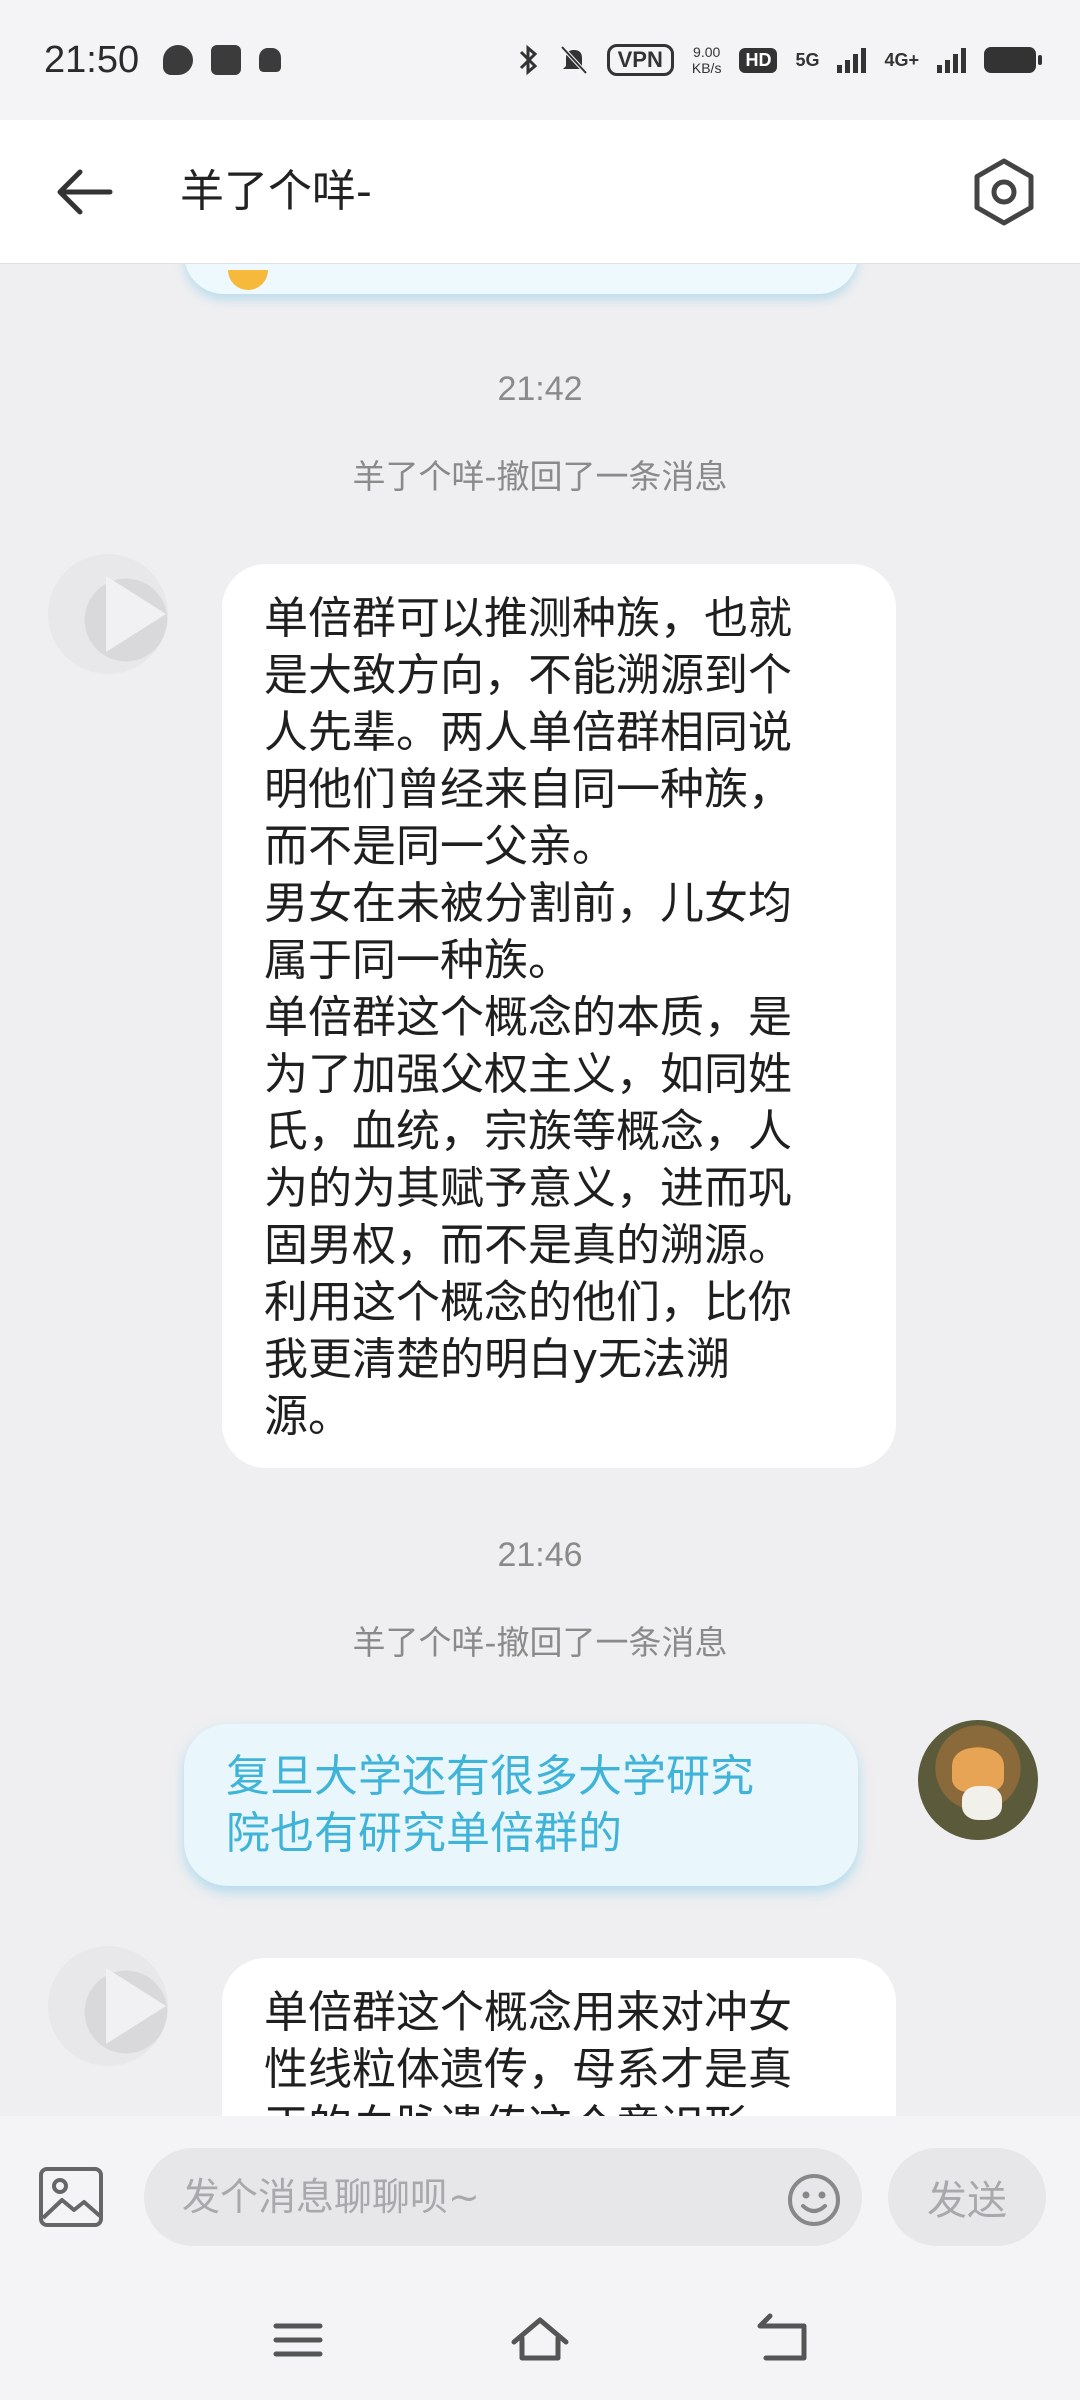 This screenshot has height=2400, width=1080. Describe the element at coordinates (967, 2197) in the screenshot. I see `send-button: 发送` at that location.